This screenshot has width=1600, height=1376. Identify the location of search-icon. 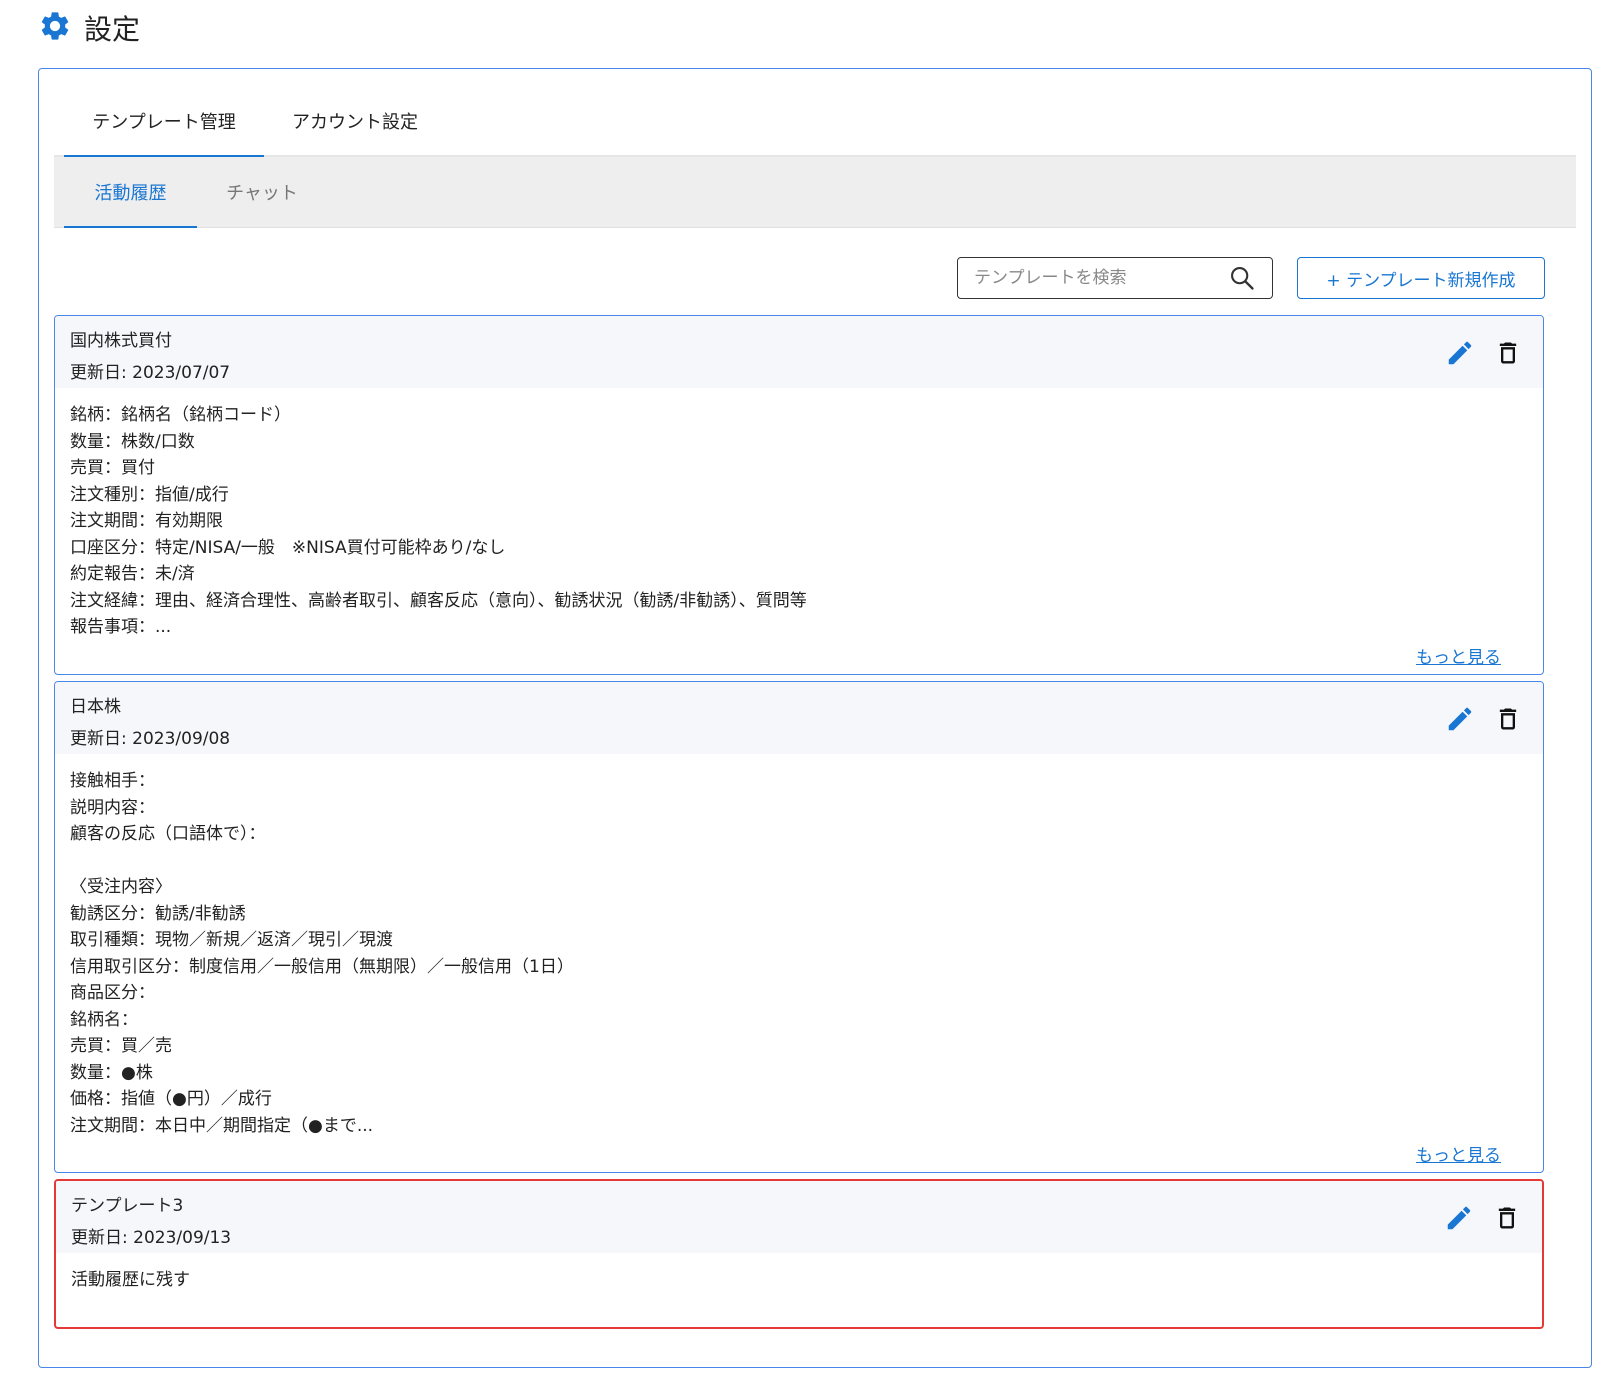
(1242, 278).